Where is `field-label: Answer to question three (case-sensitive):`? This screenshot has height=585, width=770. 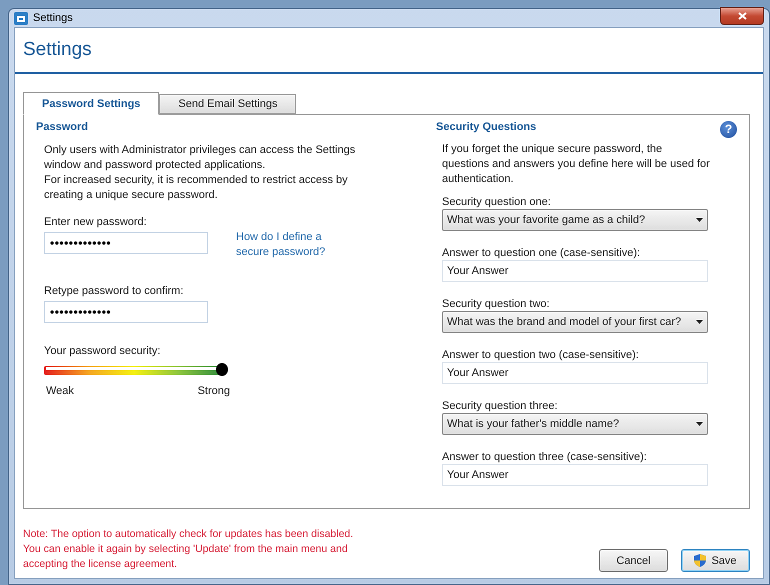 field-label: Answer to question three (case-sensitive): is located at coordinates (545, 457).